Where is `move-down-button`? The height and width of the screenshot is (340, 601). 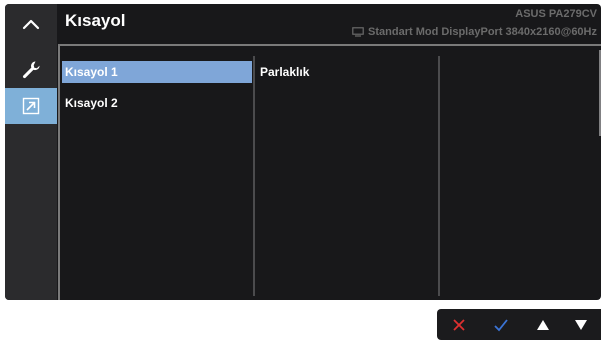 move-down-button is located at coordinates (581, 324).